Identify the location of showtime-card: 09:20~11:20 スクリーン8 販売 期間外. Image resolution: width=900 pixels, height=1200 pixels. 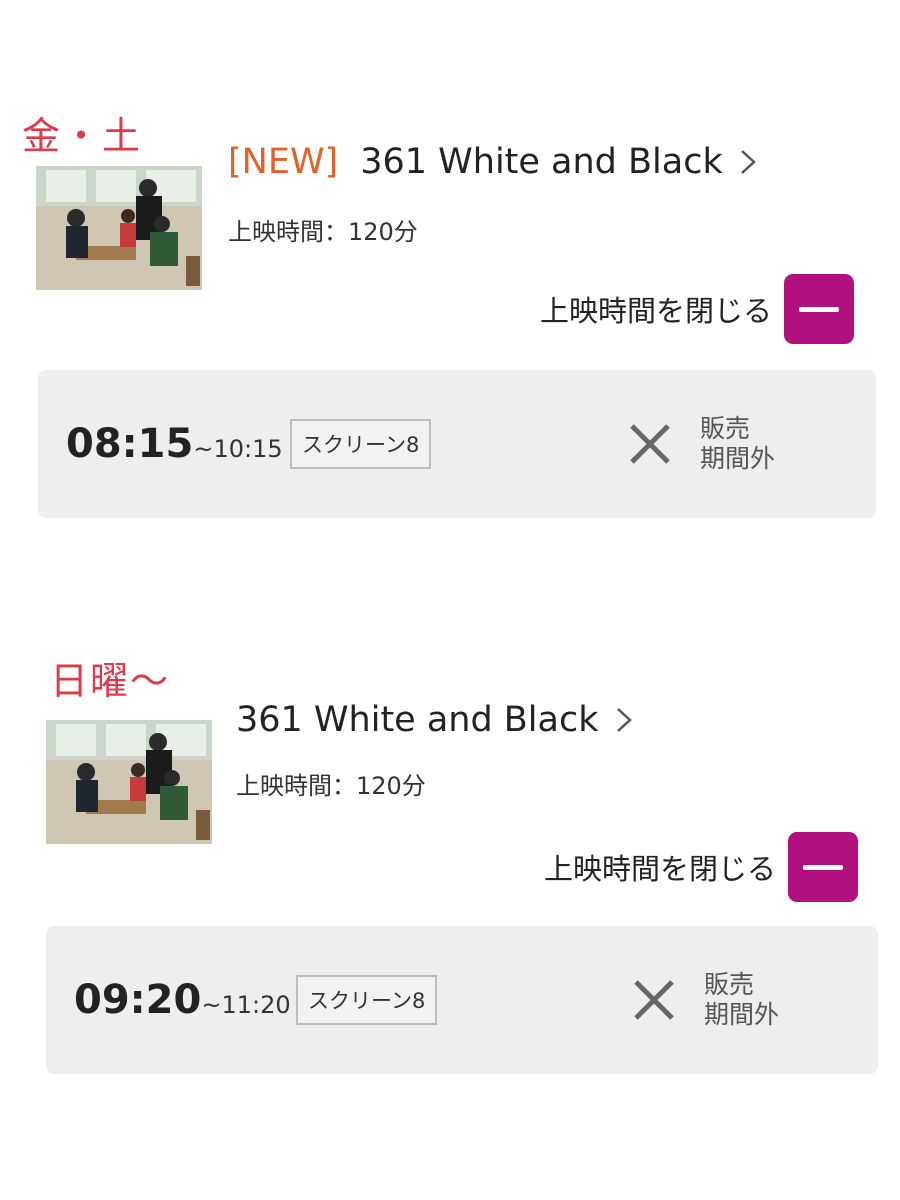
(462, 1000).